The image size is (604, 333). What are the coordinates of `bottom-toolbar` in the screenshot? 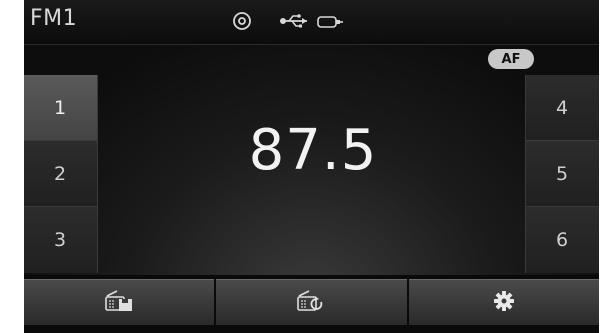 It's located at (311, 302).